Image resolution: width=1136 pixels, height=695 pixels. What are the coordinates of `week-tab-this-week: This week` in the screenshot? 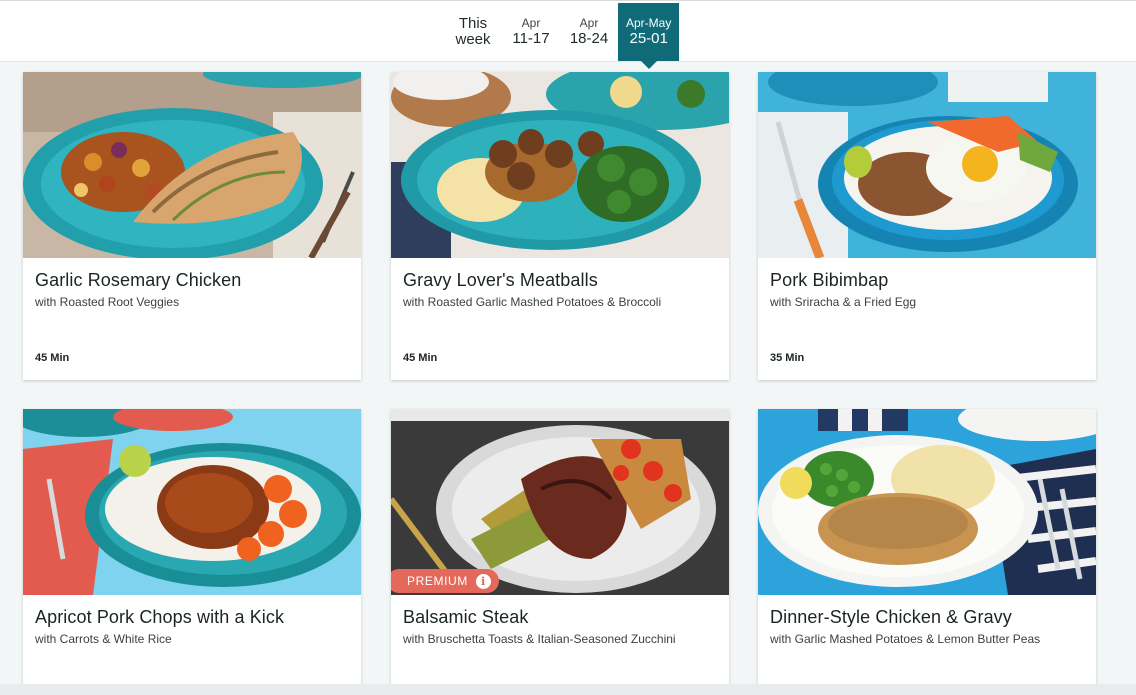 It's located at (473, 32).